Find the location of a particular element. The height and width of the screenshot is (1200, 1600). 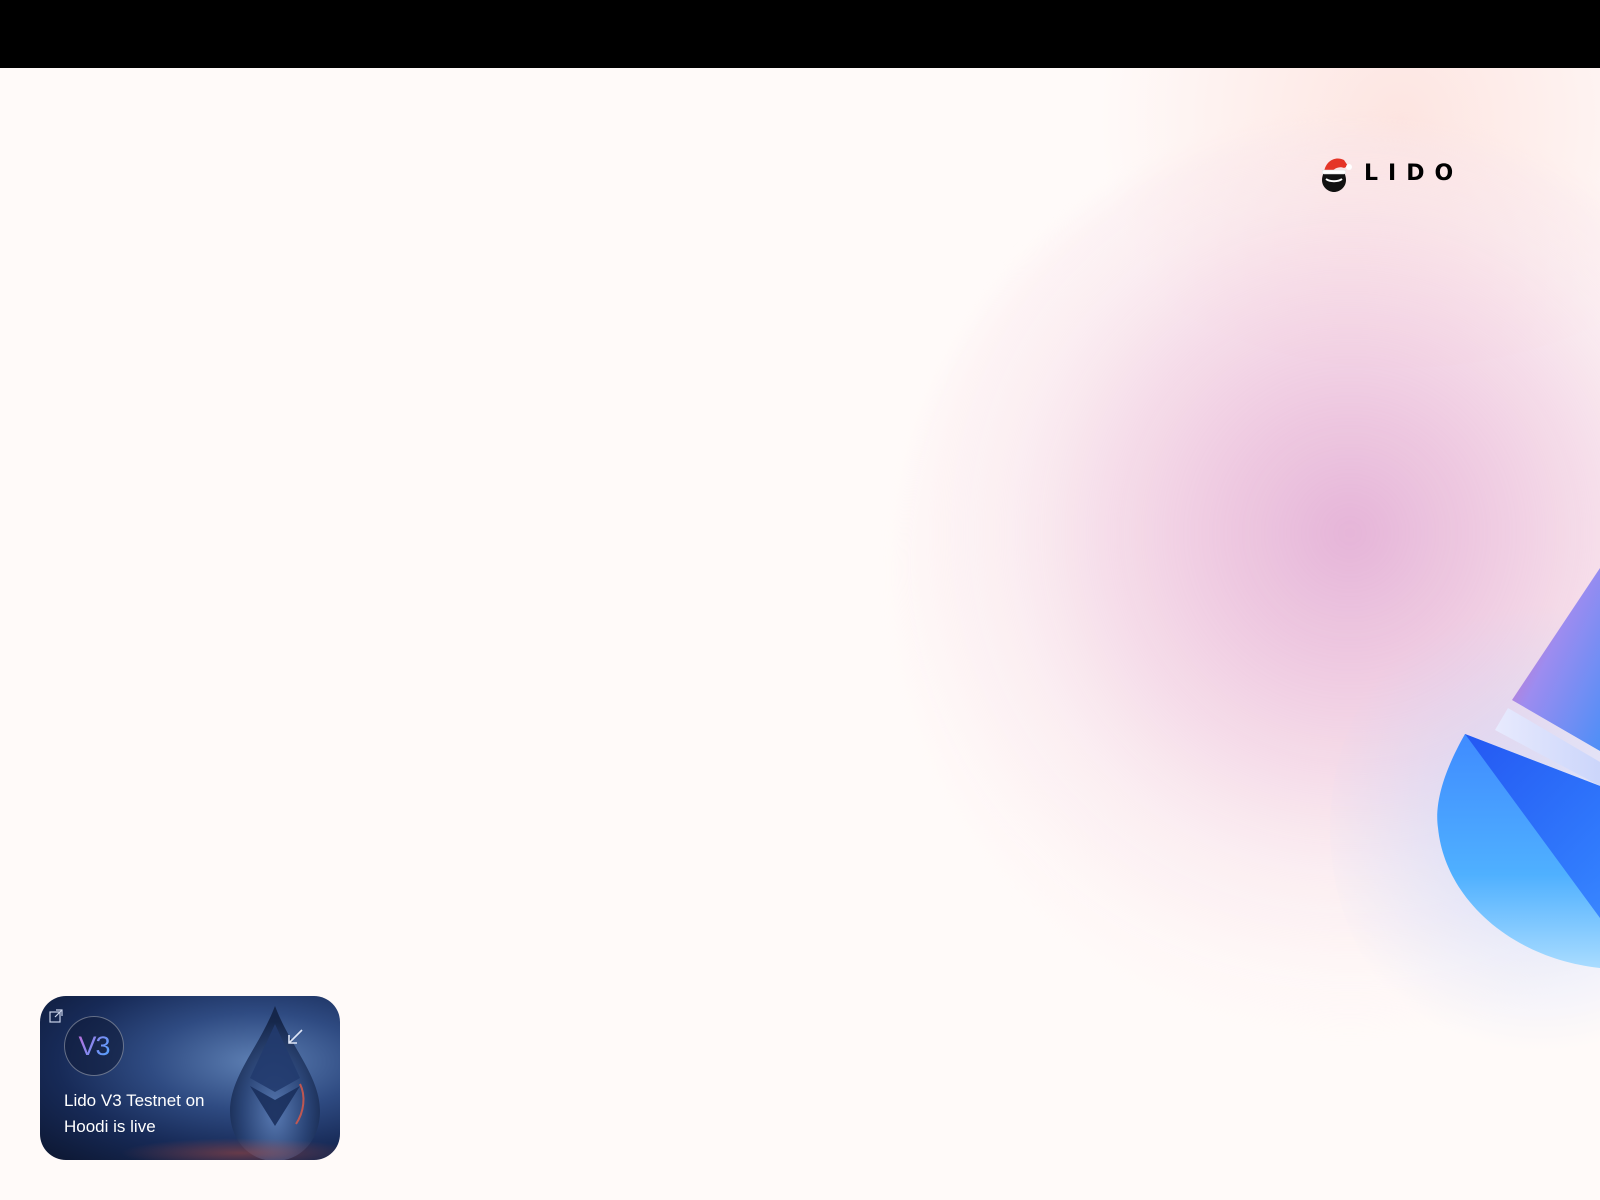

promo-title: Lido V3 Testnet on Hoodi is live is located at coordinates (134, 1113).